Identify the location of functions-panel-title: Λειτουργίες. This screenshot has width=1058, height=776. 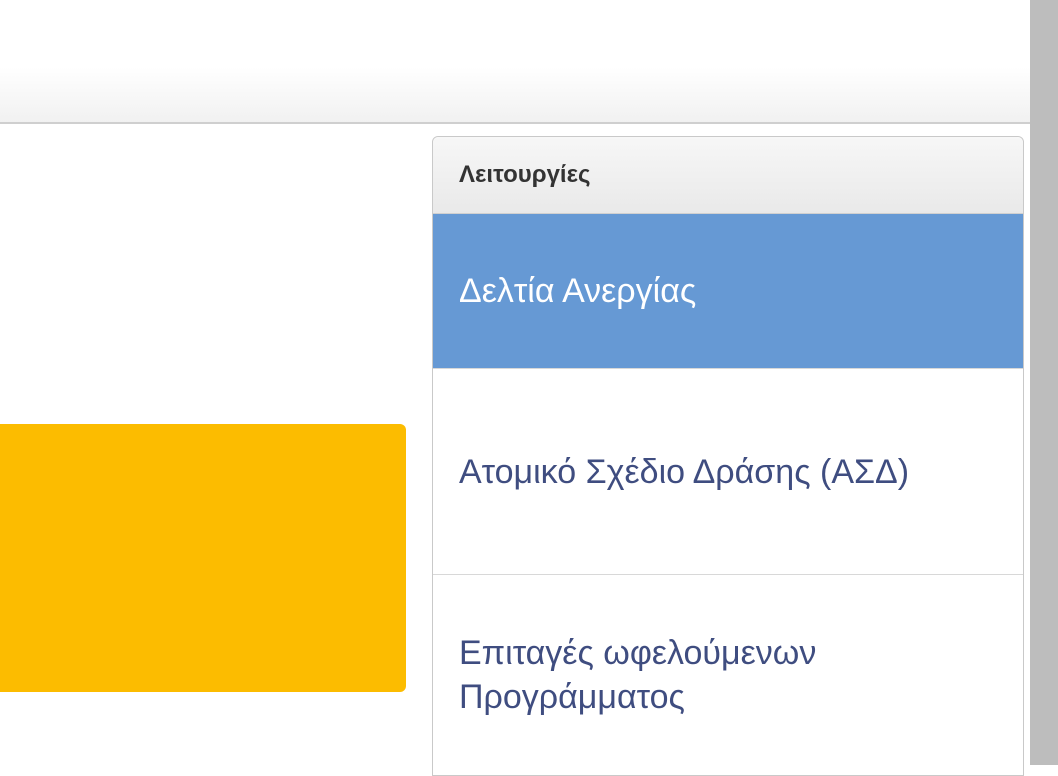
(525, 174).